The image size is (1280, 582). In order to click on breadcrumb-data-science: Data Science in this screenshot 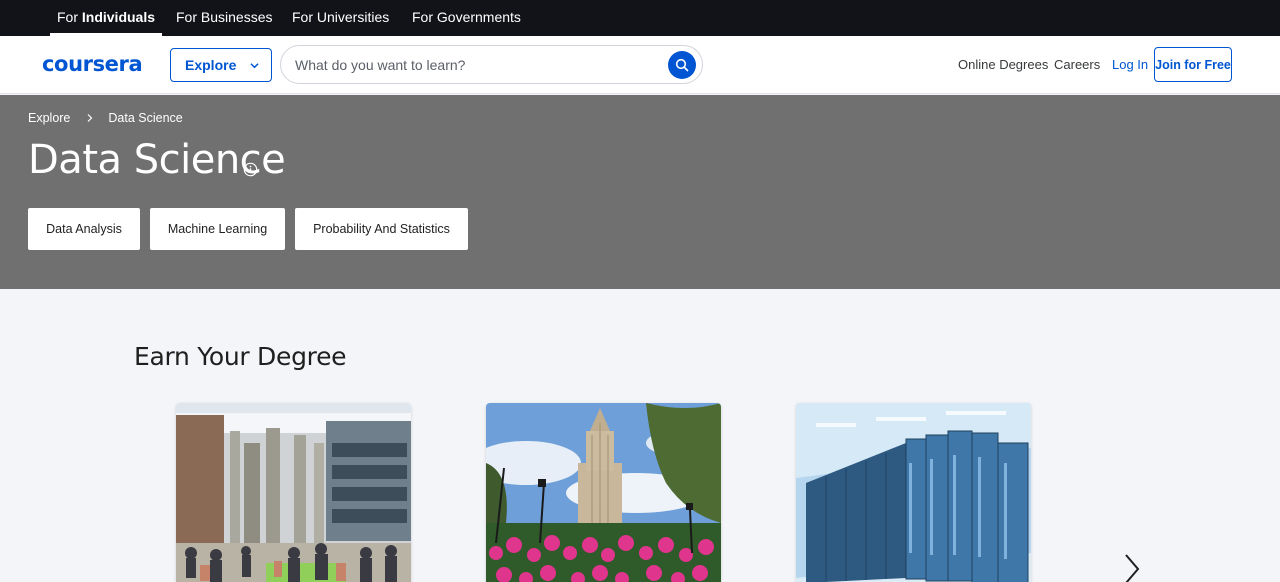, I will do `click(145, 118)`.